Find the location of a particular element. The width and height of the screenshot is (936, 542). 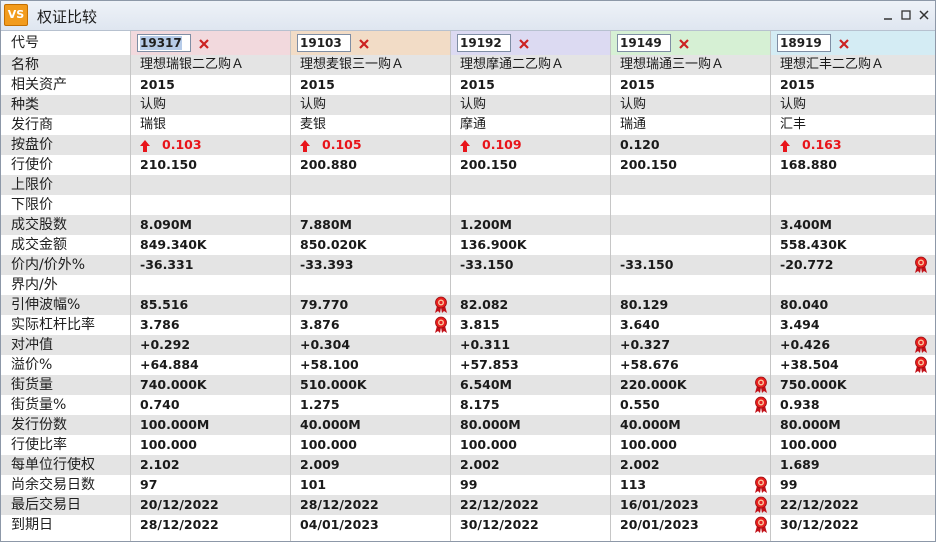

value-cell: 1.200M is located at coordinates (486, 224).